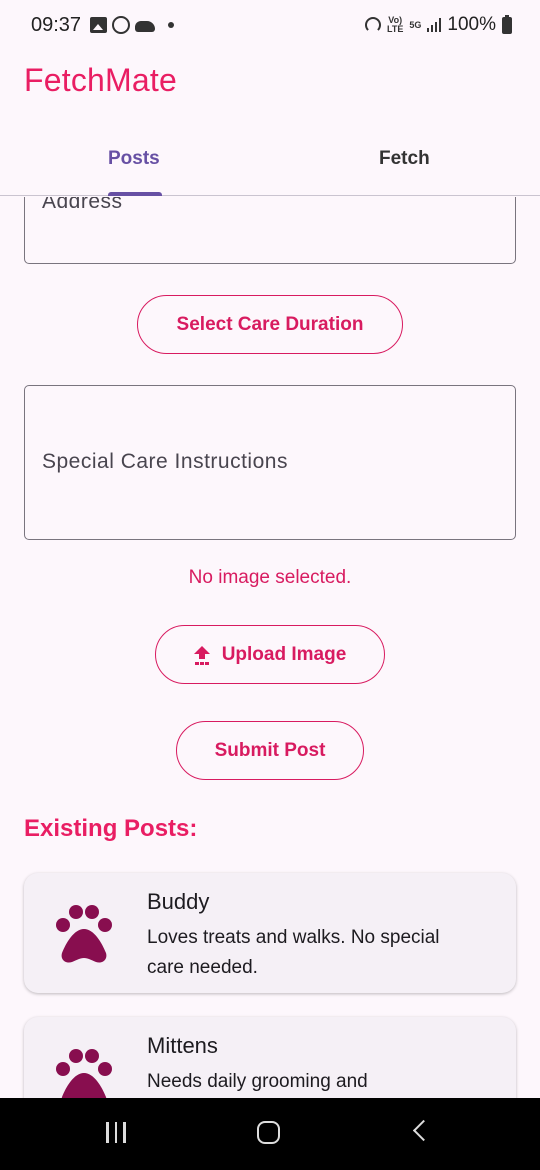 This screenshot has height=1170, width=540. I want to click on select-care-duration-label: Select Care Duration, so click(270, 324).